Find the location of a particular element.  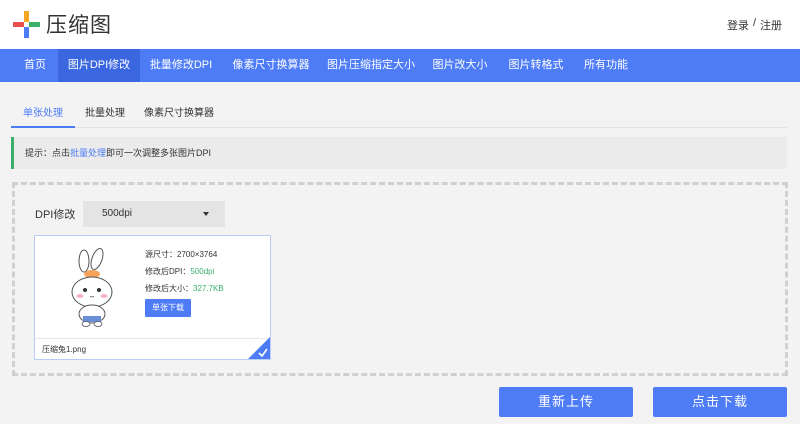

tab-pixel-converter: 像素尺寸换算器 is located at coordinates (179, 114).